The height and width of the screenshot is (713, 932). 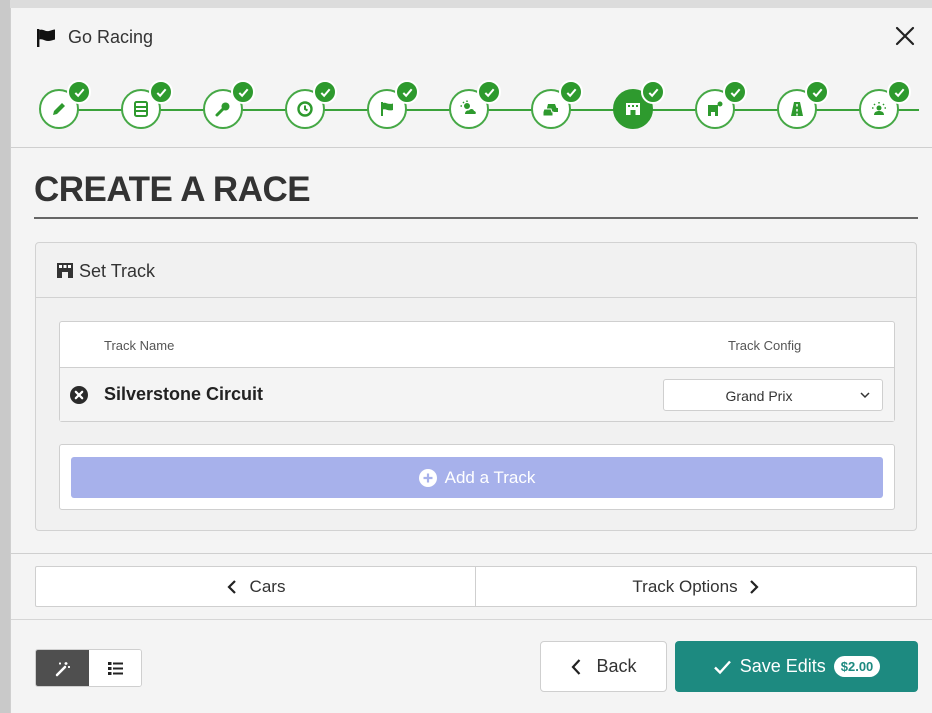 I want to click on back-label: Back, so click(x=616, y=666).